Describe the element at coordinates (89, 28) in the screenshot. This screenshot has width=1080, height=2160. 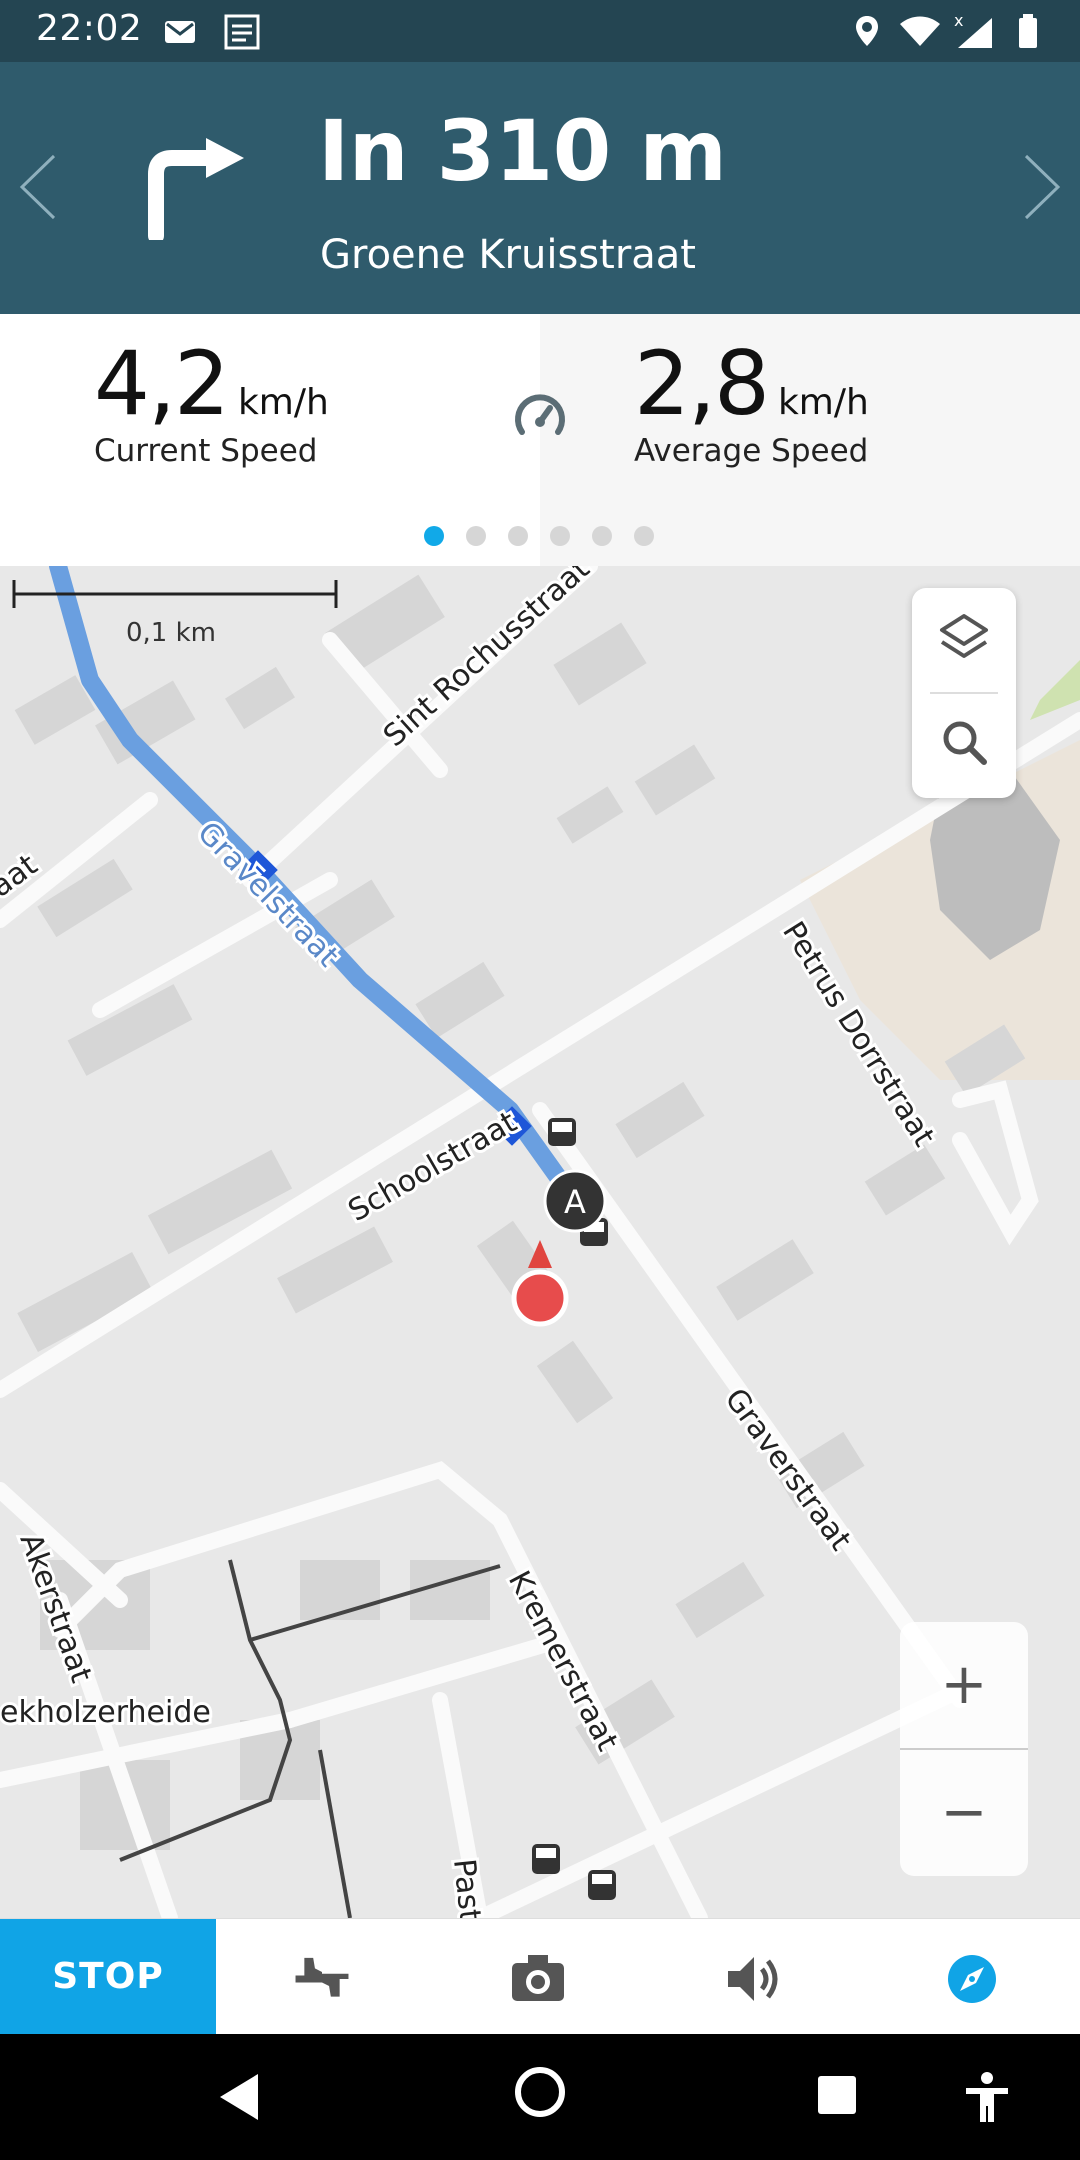
I see `status-time: 22:02` at that location.